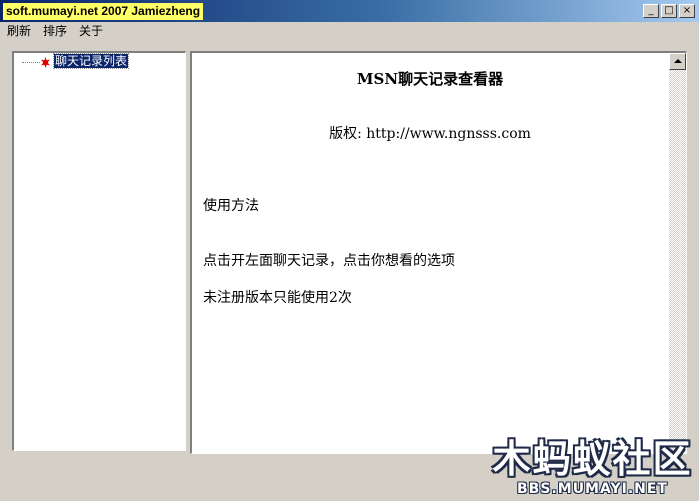  What do you see at coordinates (103, 11) in the screenshot?
I see `window-title: soft.mumayi.net 2007 Jamiezheng` at bounding box center [103, 11].